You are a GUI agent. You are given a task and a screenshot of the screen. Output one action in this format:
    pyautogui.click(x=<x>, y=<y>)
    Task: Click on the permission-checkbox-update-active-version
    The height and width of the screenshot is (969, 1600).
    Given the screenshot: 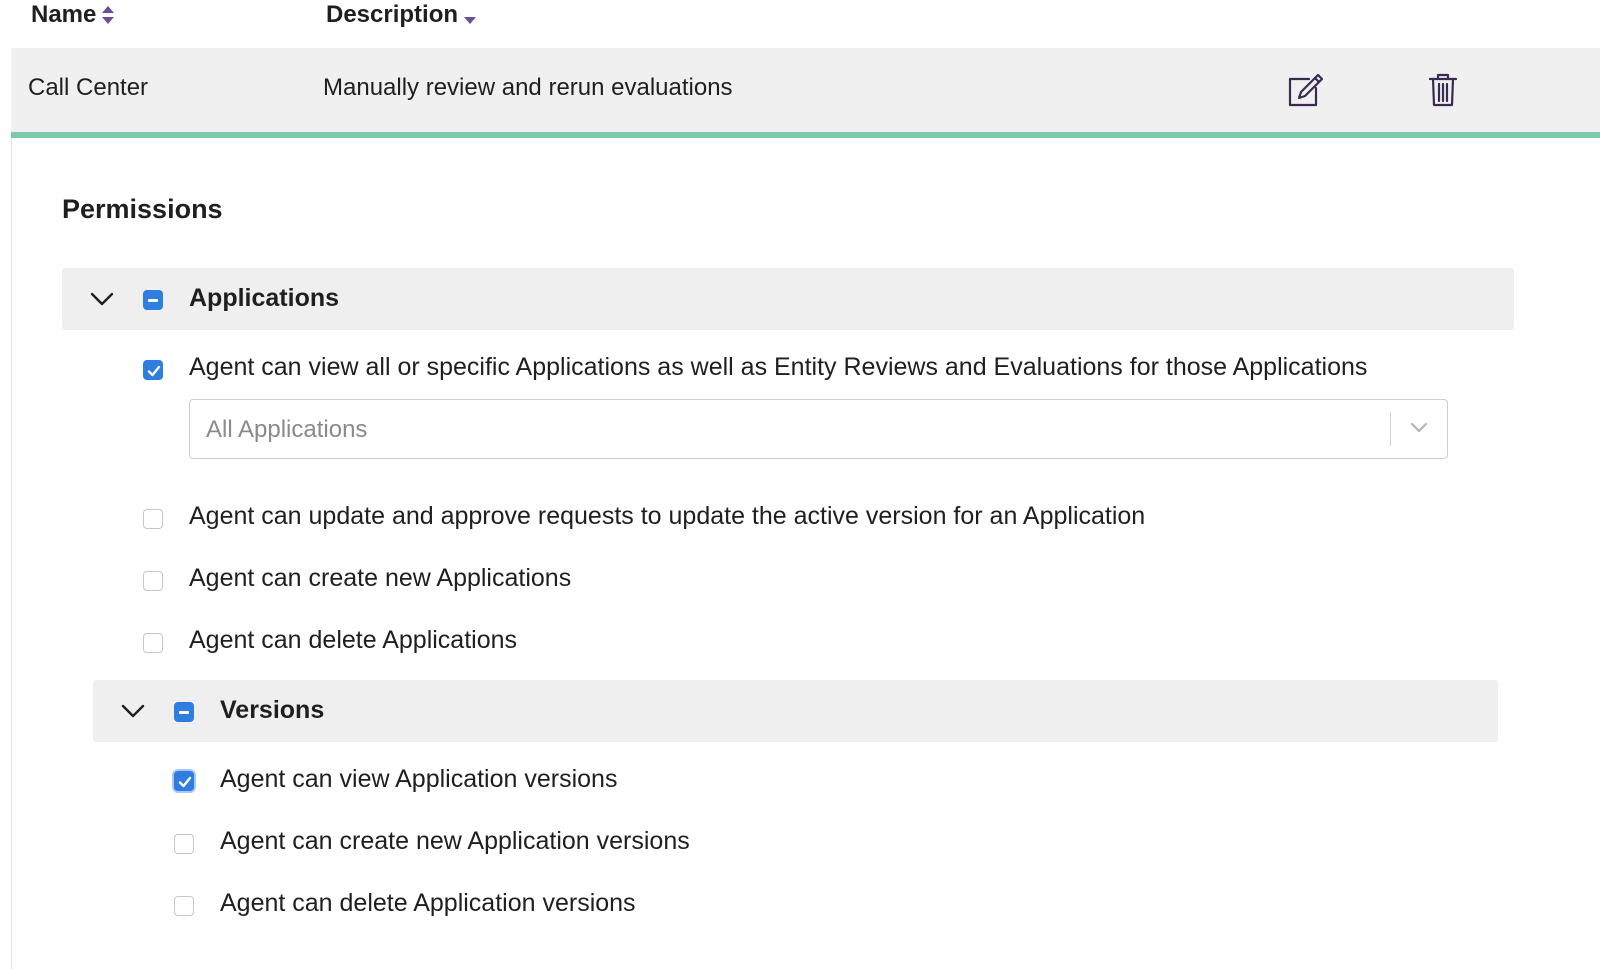 What is the action you would take?
    pyautogui.click(x=153, y=519)
    